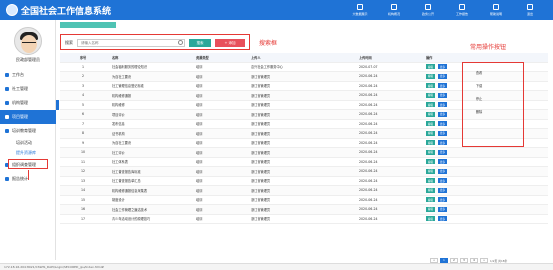 The height and width of the screenshot is (270, 553). Describe the element at coordinates (151, 161) in the screenshot. I see `cell-name: 社工体系表` at that location.